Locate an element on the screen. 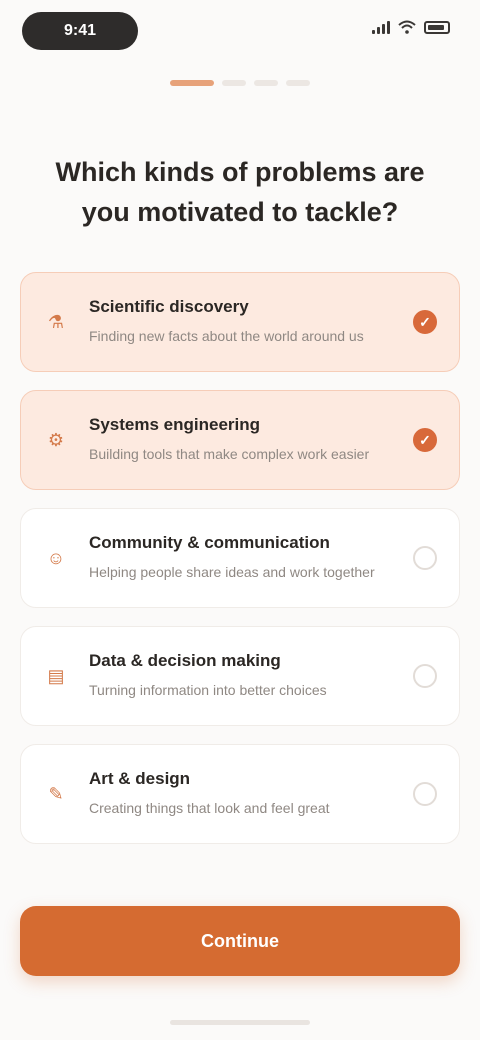 The height and width of the screenshot is (1040, 480). signal-icon is located at coordinates (381, 27).